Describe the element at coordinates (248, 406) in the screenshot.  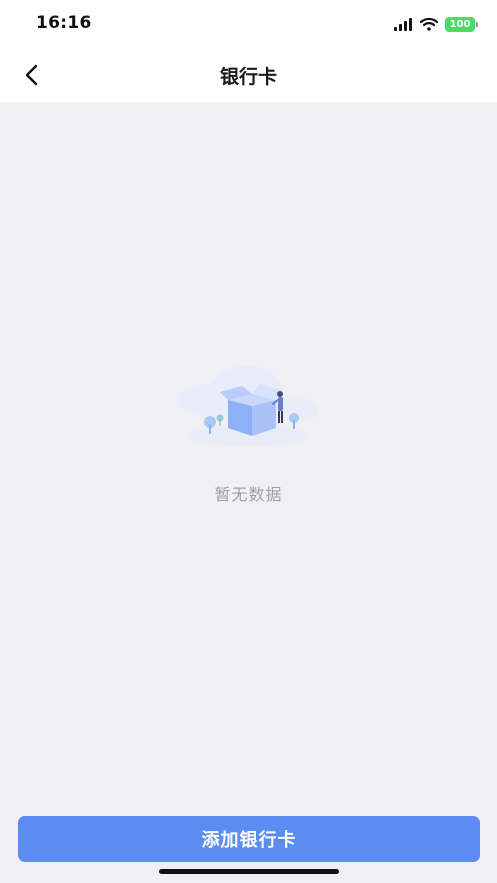
I see `empty-box-icon` at that location.